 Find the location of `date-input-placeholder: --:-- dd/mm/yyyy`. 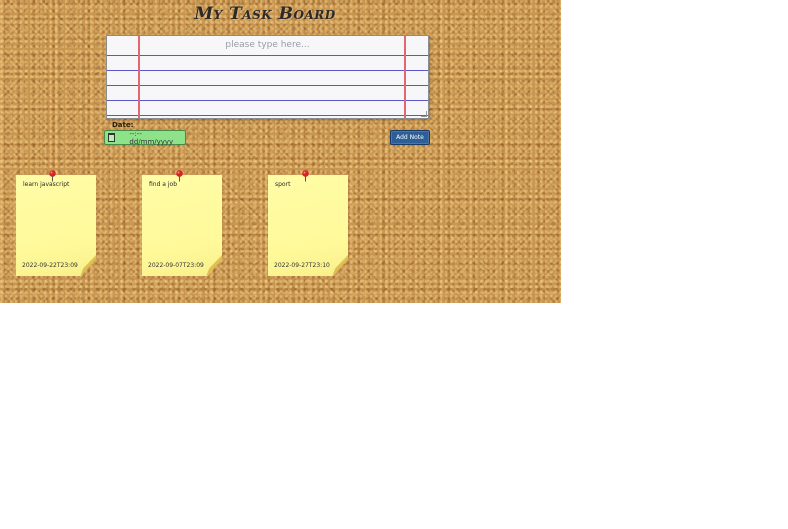

date-input-placeholder: --:-- dd/mm/yyyy is located at coordinates (151, 137).